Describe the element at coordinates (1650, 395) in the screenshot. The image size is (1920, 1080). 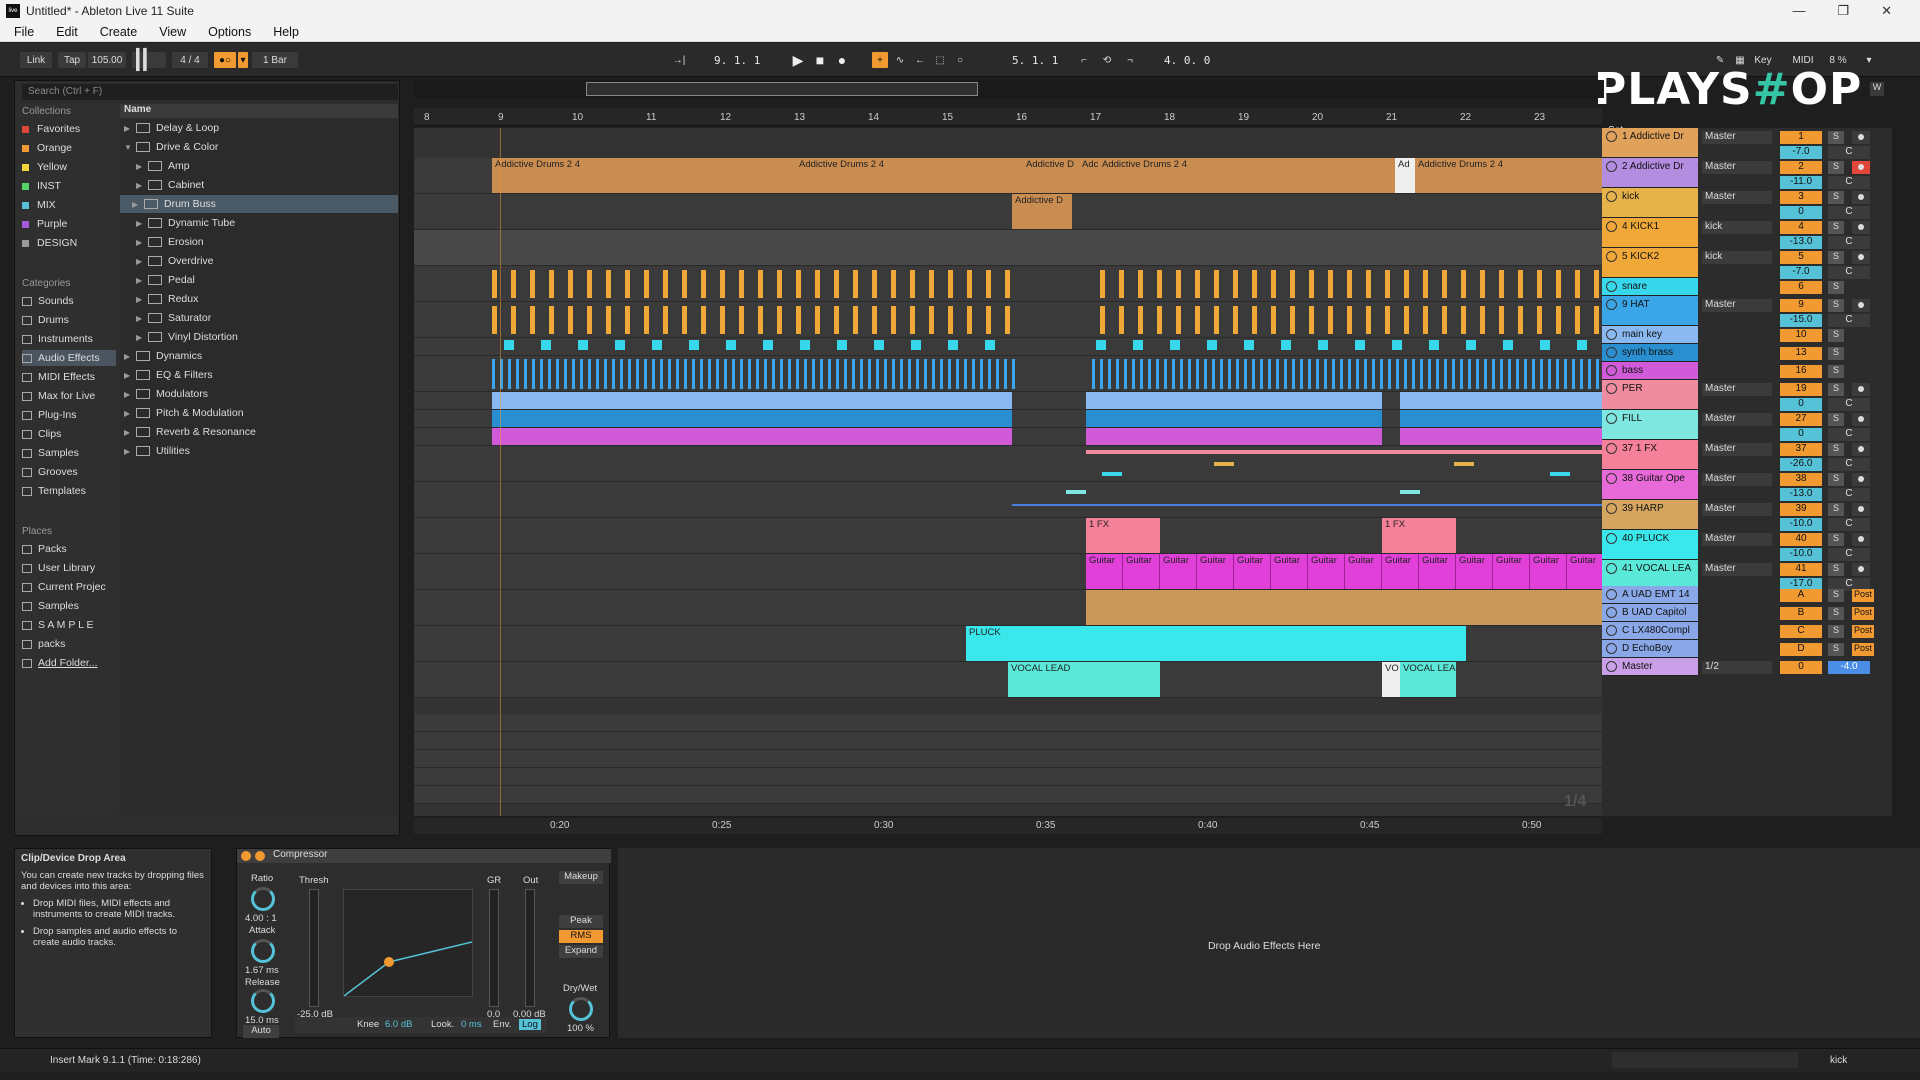
I see `track-name: PER` at that location.